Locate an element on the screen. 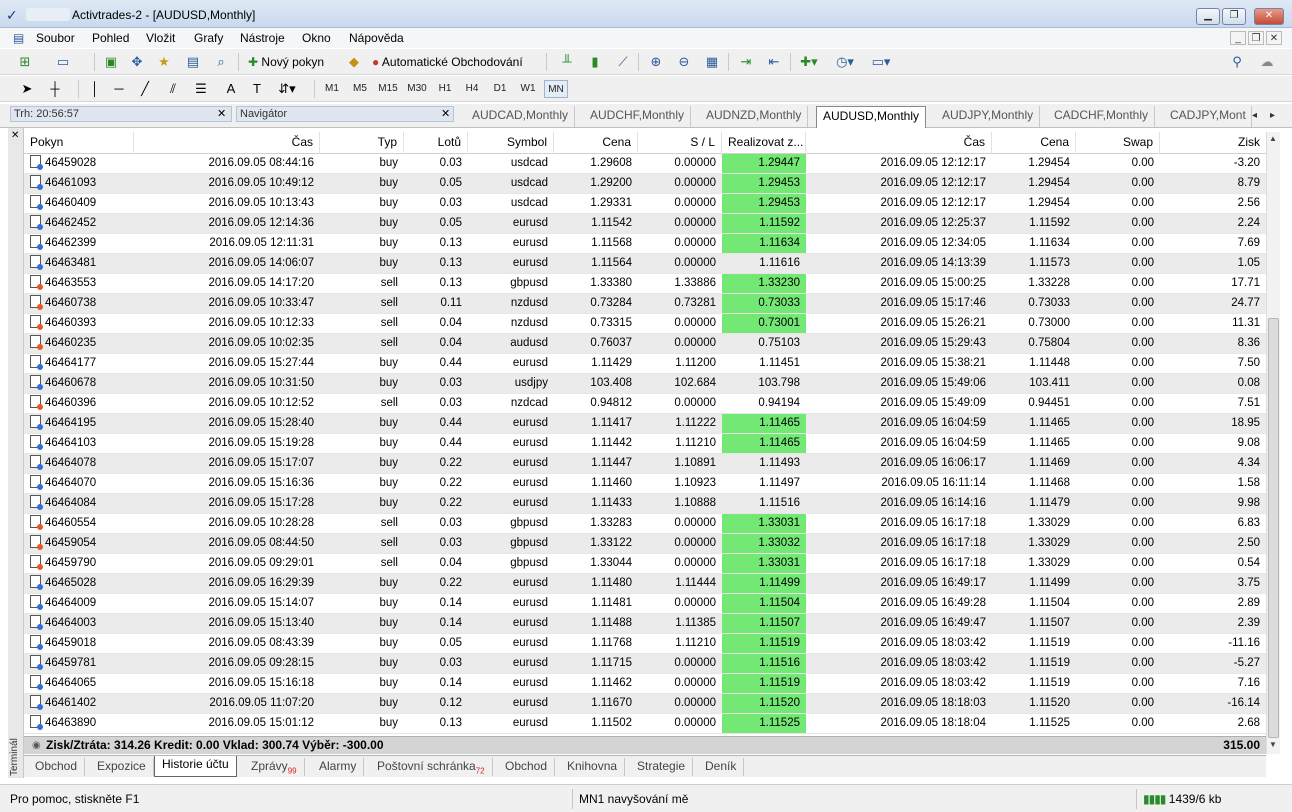 This screenshot has width=1292, height=812. col-close-price: Cena is located at coordinates (1034, 143).